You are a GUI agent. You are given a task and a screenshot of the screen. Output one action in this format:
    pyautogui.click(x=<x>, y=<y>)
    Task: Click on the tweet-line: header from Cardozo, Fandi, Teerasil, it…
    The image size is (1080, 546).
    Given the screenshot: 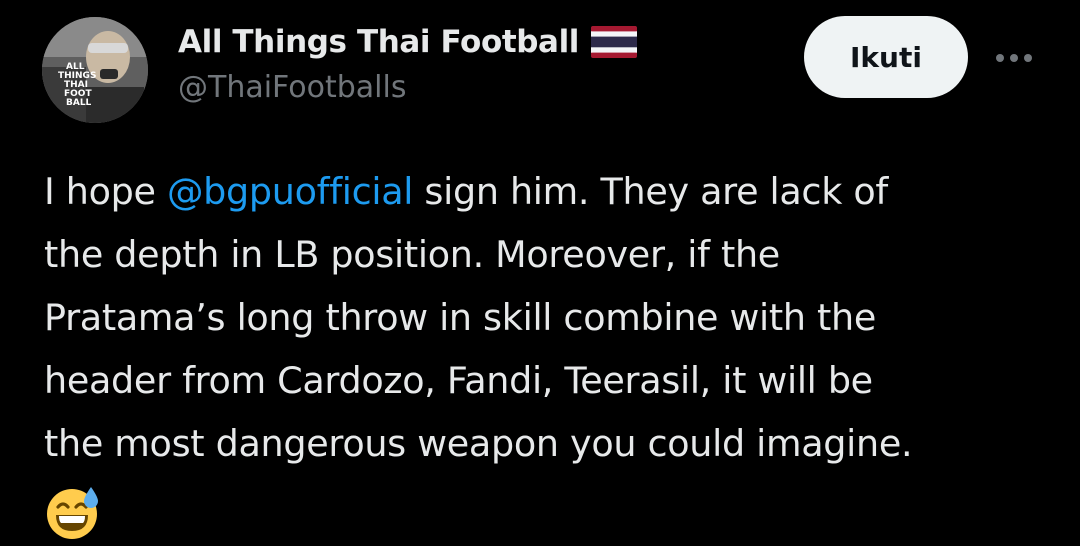 What is the action you would take?
    pyautogui.click(x=458, y=380)
    